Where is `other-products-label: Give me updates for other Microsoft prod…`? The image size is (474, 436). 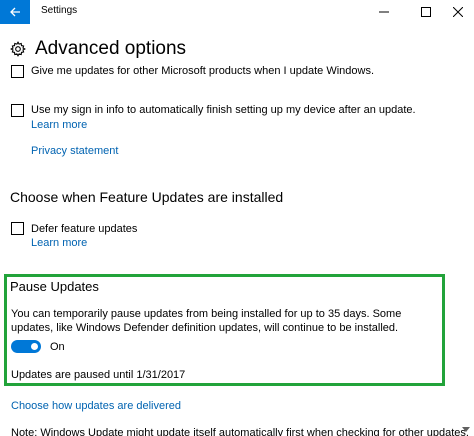
other-products-label: Give me updates for other Microsoft prod… is located at coordinates (202, 71).